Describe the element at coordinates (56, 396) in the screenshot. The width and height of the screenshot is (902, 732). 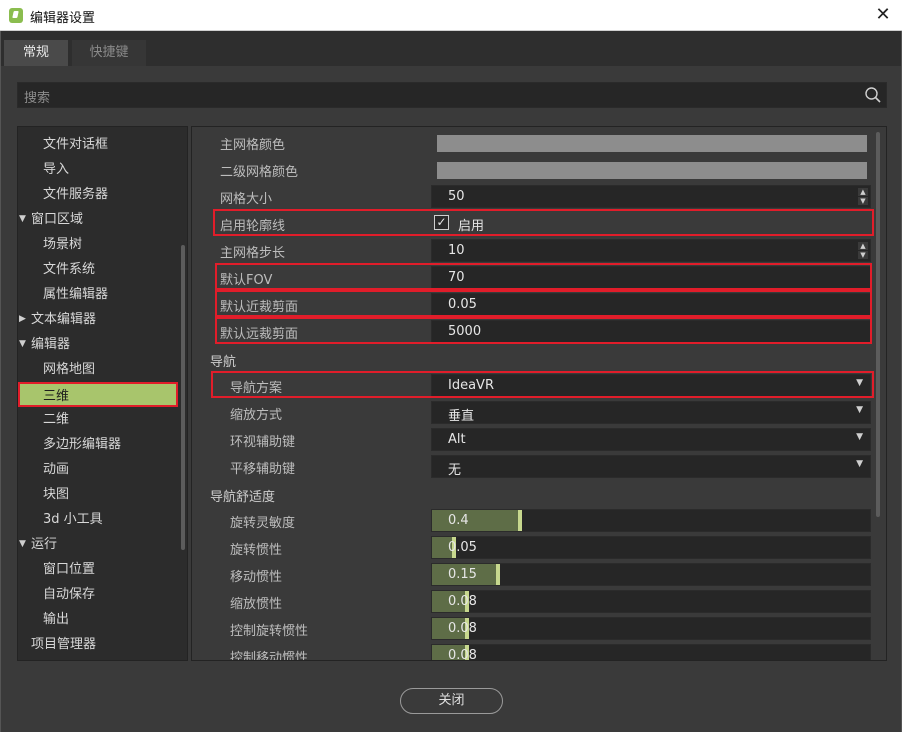
I see `sidebar-item-label: 三维` at that location.